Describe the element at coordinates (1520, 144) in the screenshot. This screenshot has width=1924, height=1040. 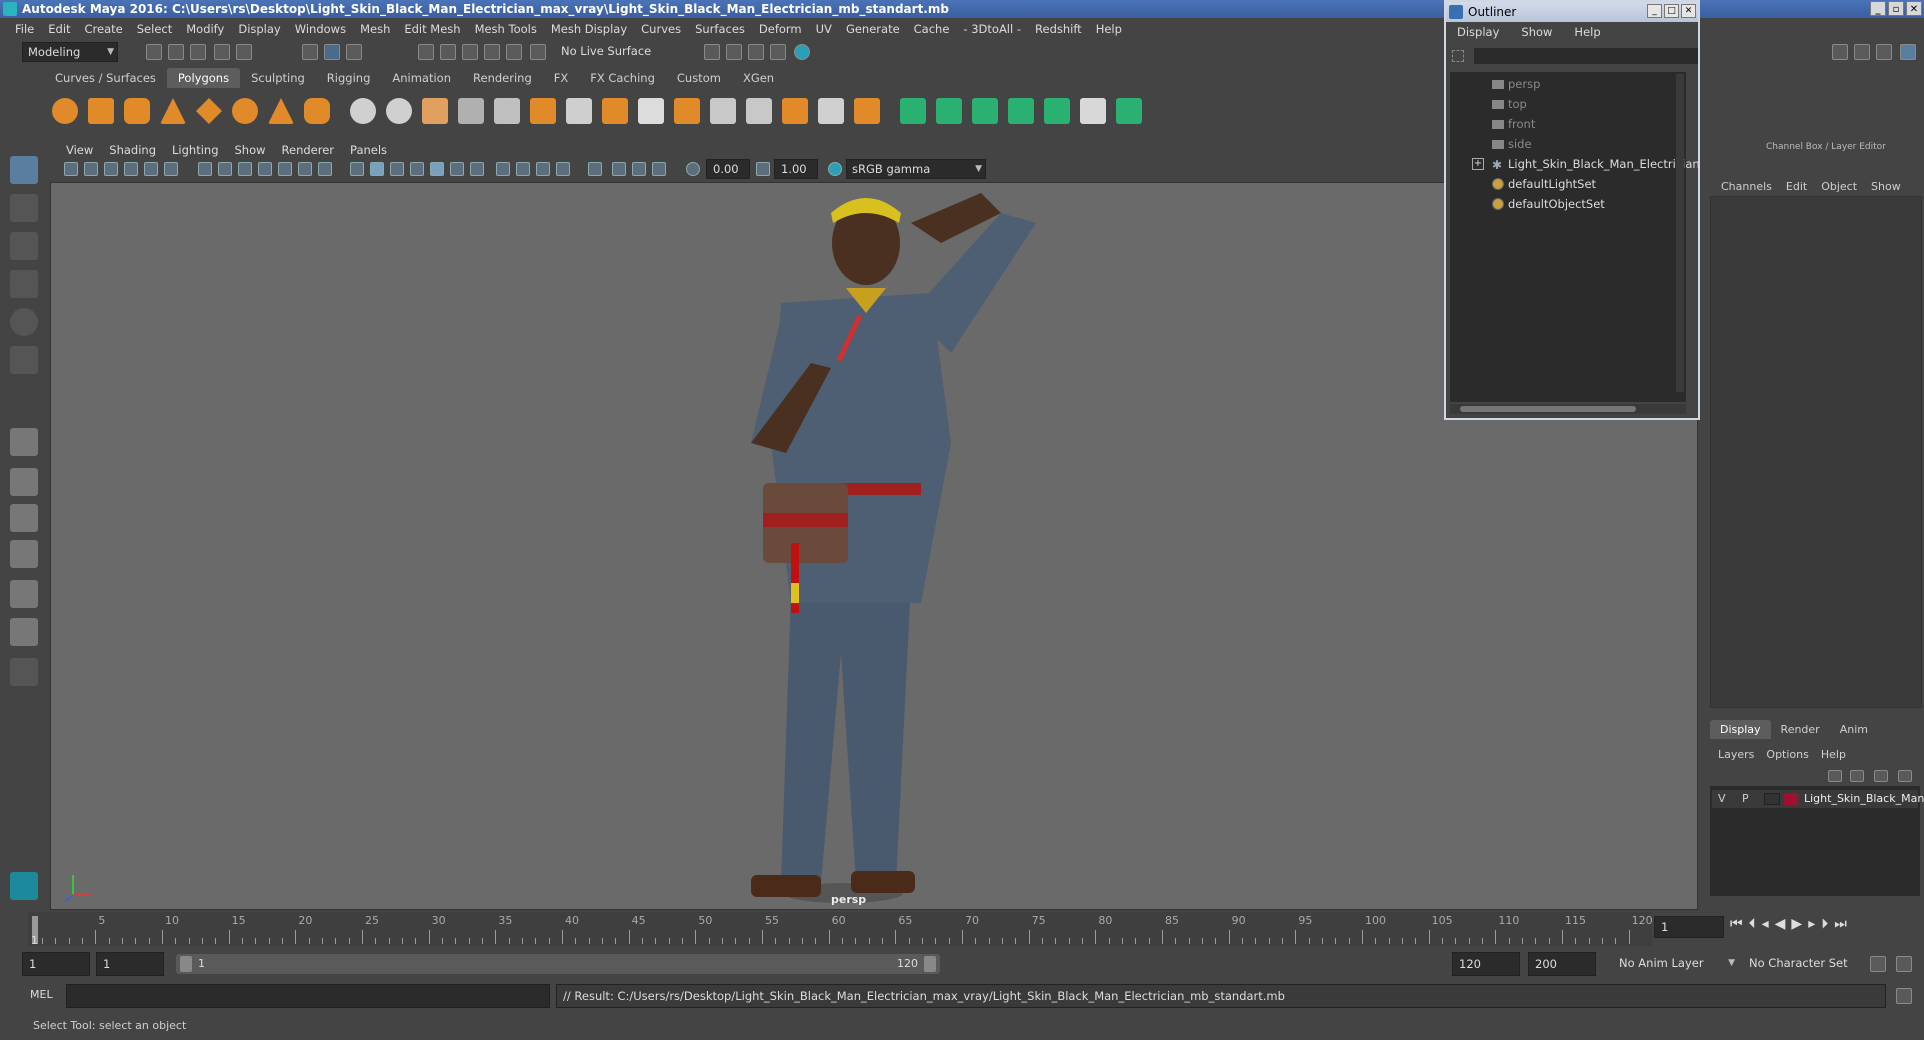
I see `outliner-item-side: side` at that location.